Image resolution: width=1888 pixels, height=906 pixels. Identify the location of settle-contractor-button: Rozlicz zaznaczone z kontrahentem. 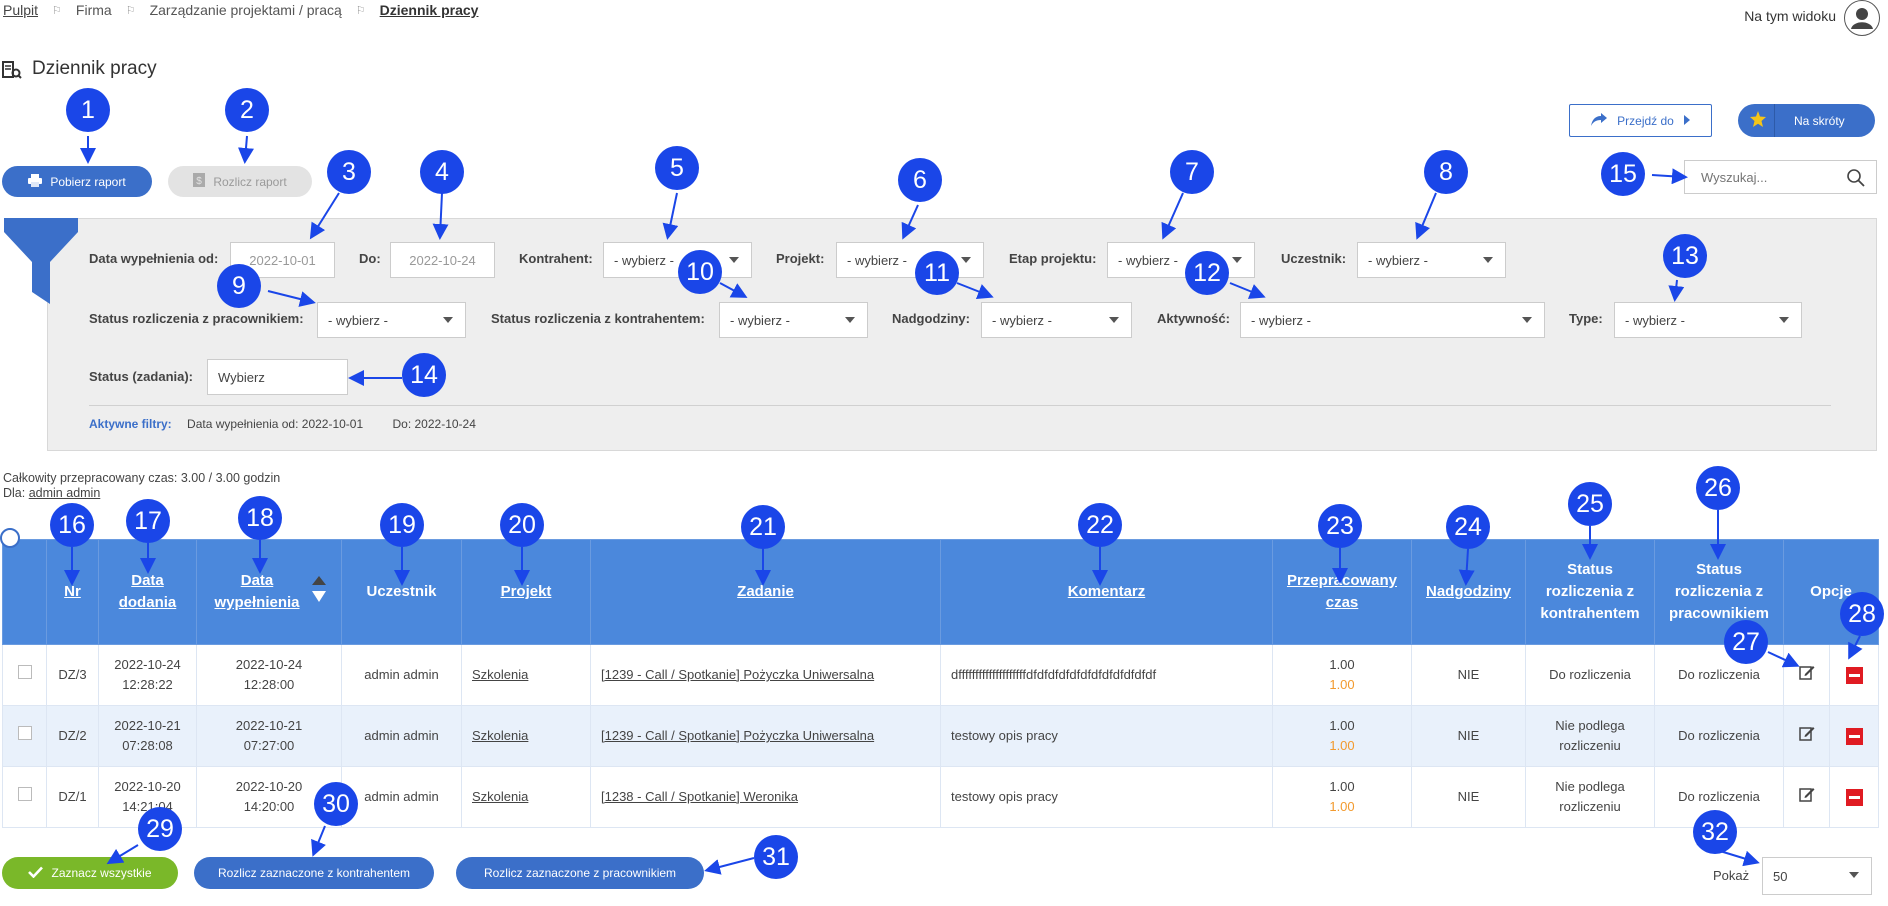
(314, 873).